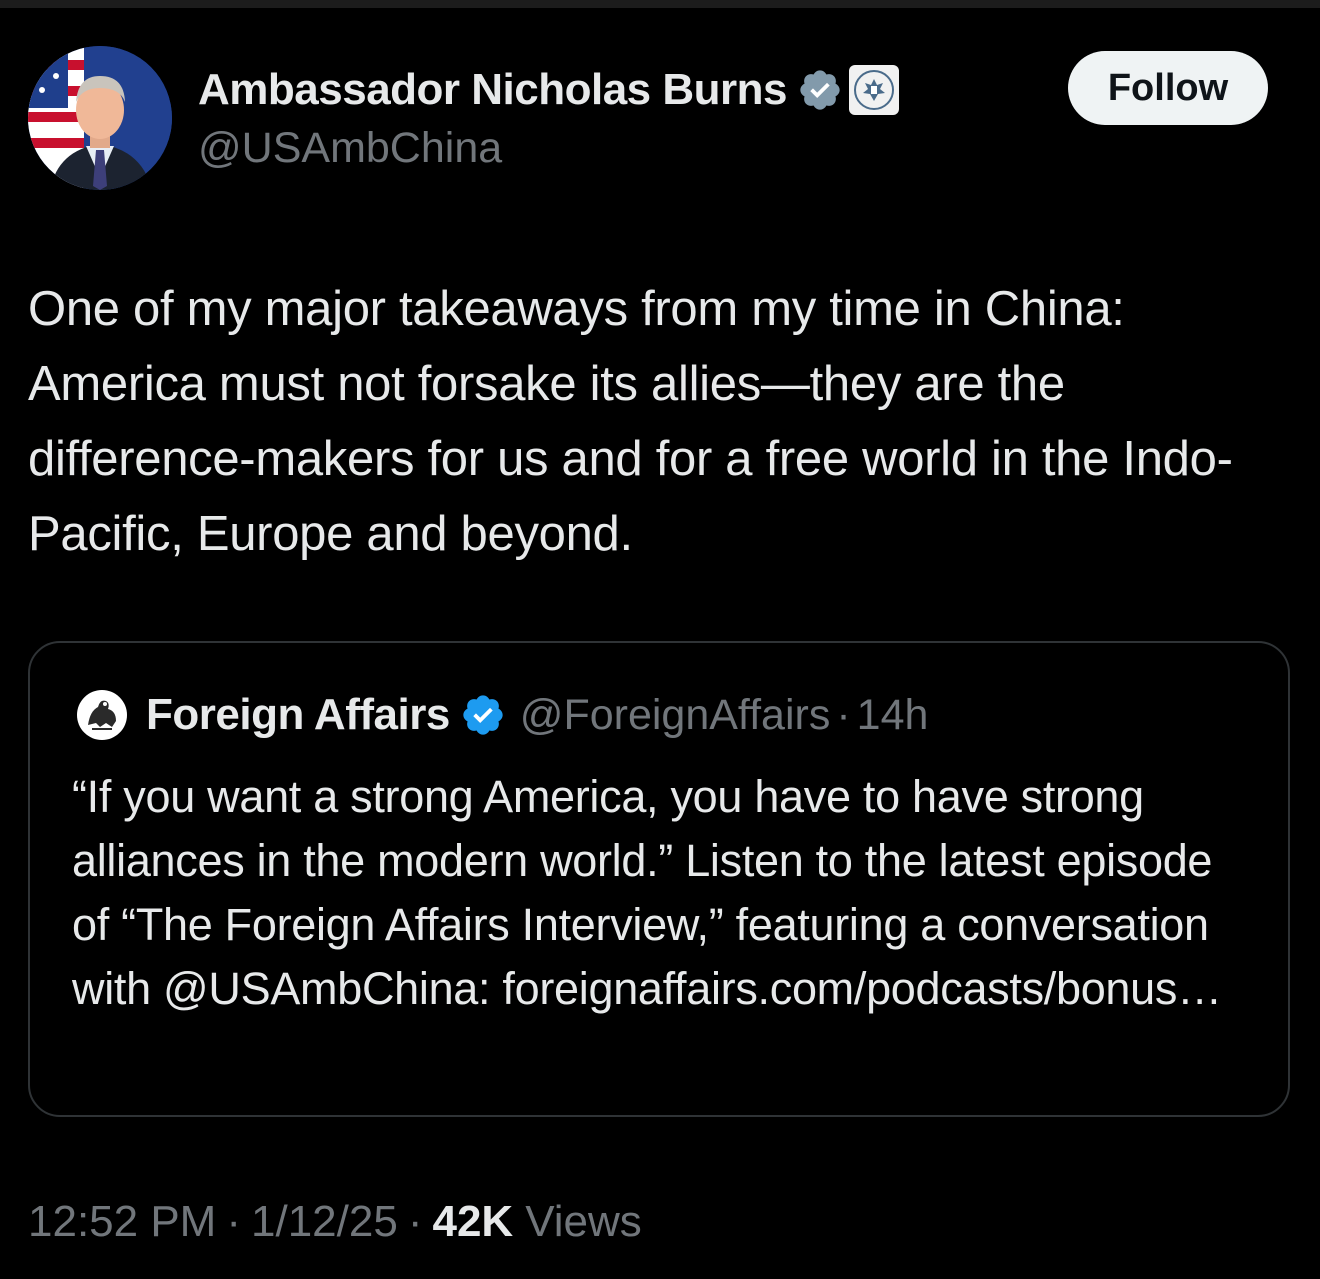  What do you see at coordinates (583, 1222) in the screenshot?
I see `views-label: Views` at bounding box center [583, 1222].